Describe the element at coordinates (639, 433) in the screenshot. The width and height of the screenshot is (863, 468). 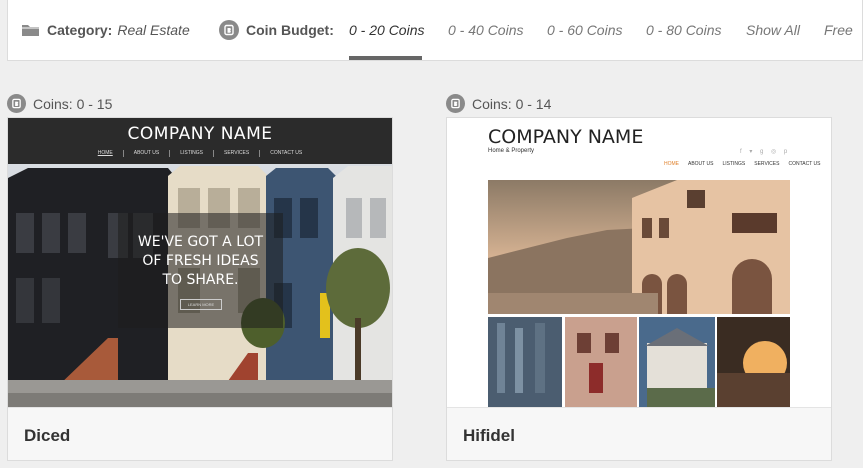
I see `template-card-footer: Hifidel` at that location.